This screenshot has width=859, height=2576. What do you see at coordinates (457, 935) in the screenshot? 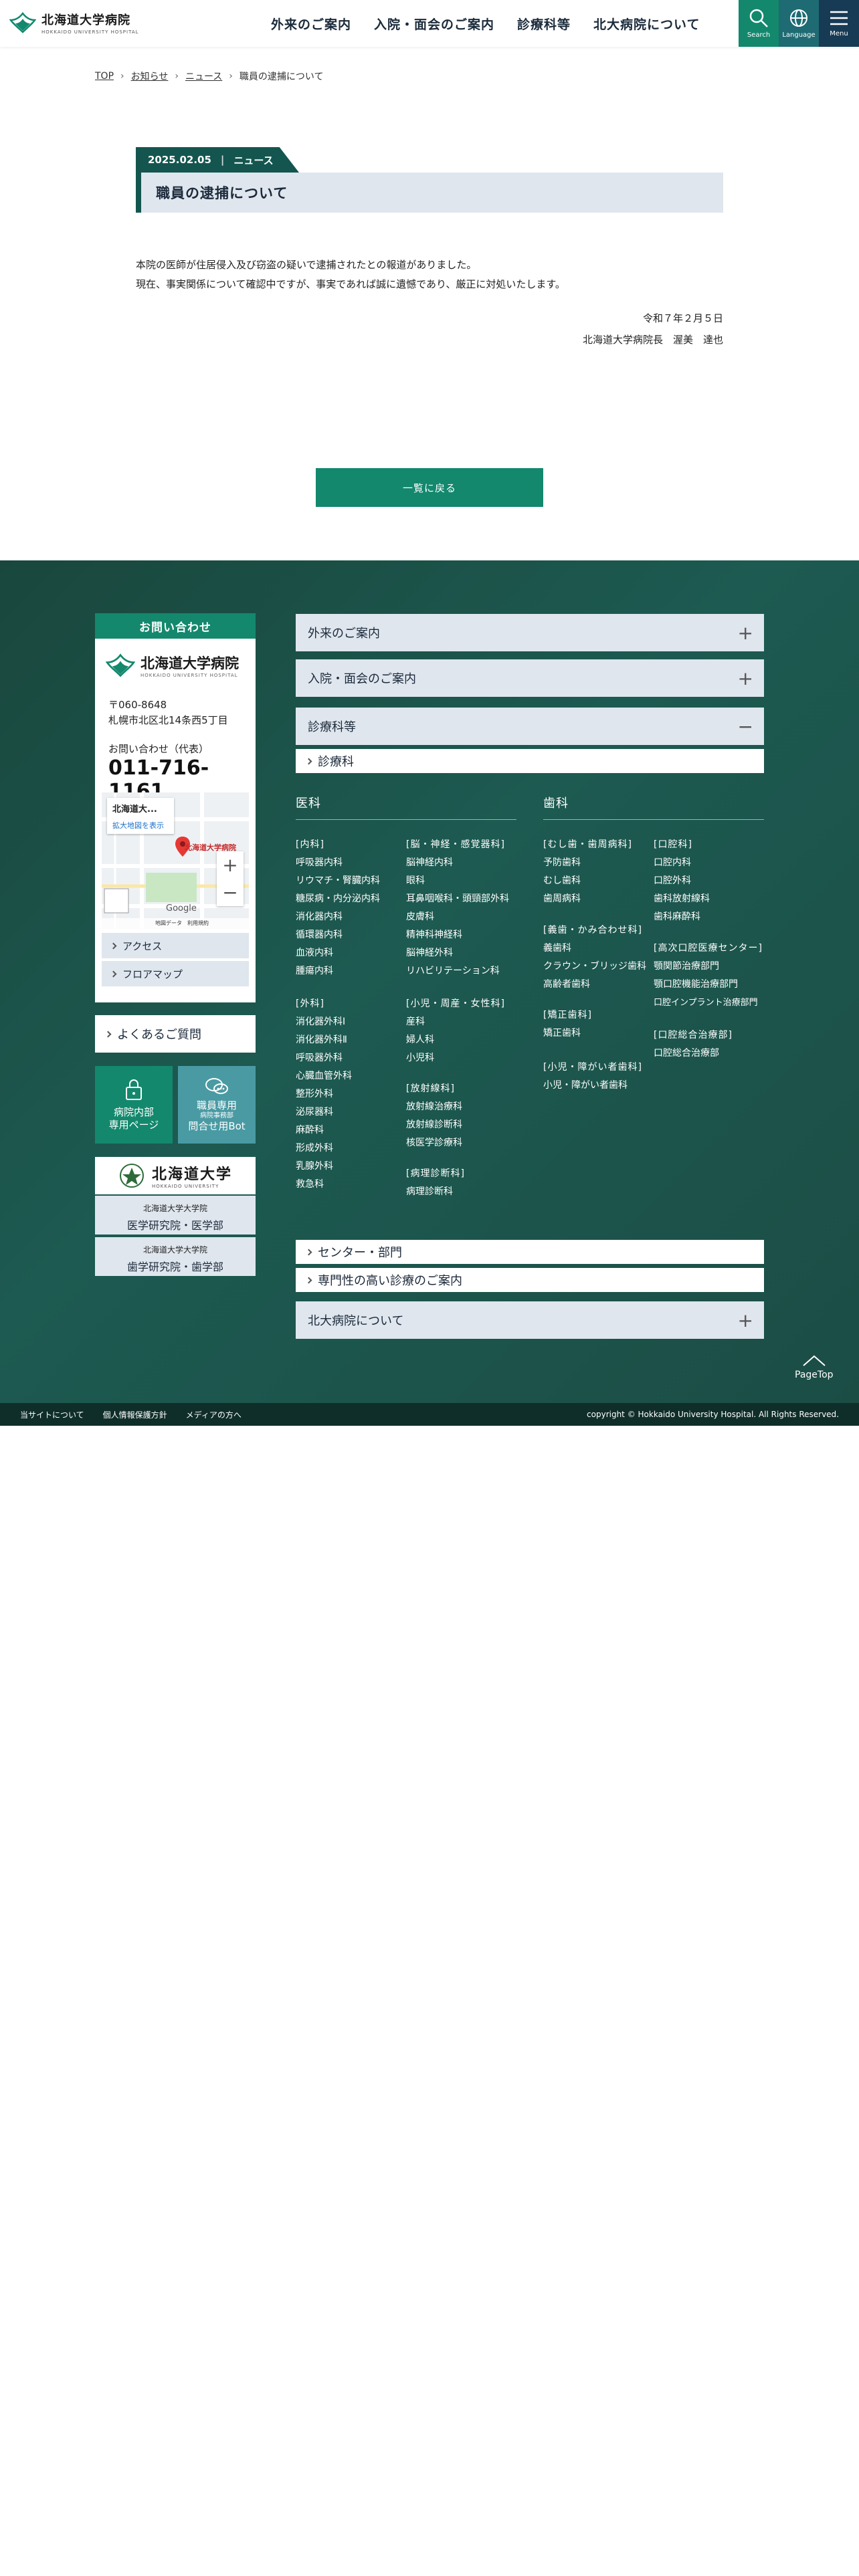
I see `dept-link: 精神科神経科` at bounding box center [457, 935].